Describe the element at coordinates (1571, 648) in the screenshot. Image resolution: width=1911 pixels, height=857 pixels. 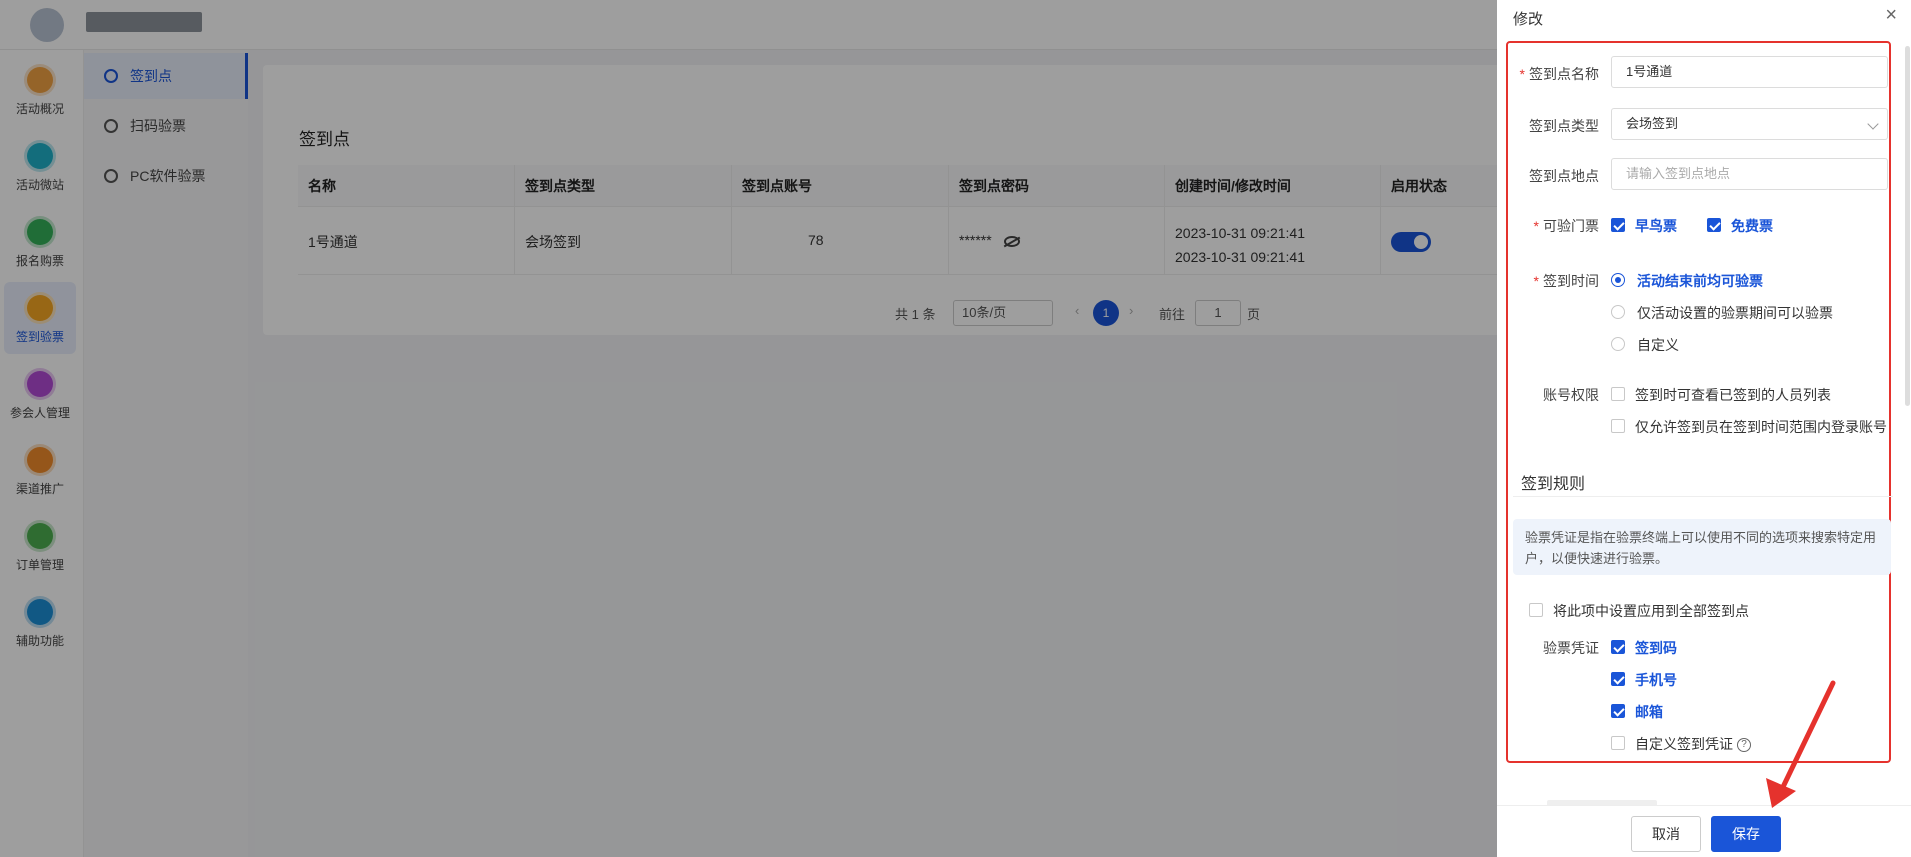
I see `credential-label: 验票凭证` at that location.